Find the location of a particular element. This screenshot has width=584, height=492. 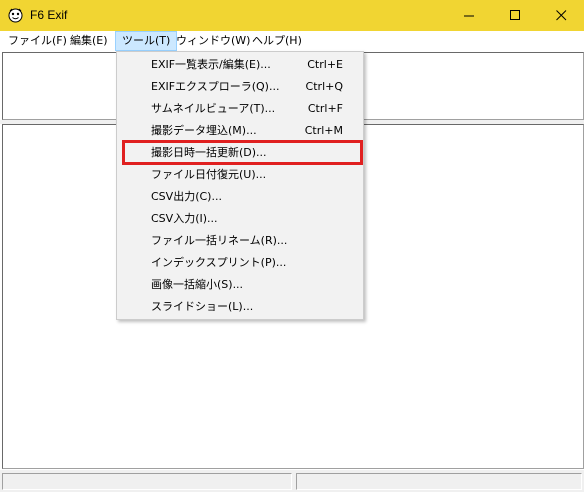

maximize-icon is located at coordinates (514, 15).